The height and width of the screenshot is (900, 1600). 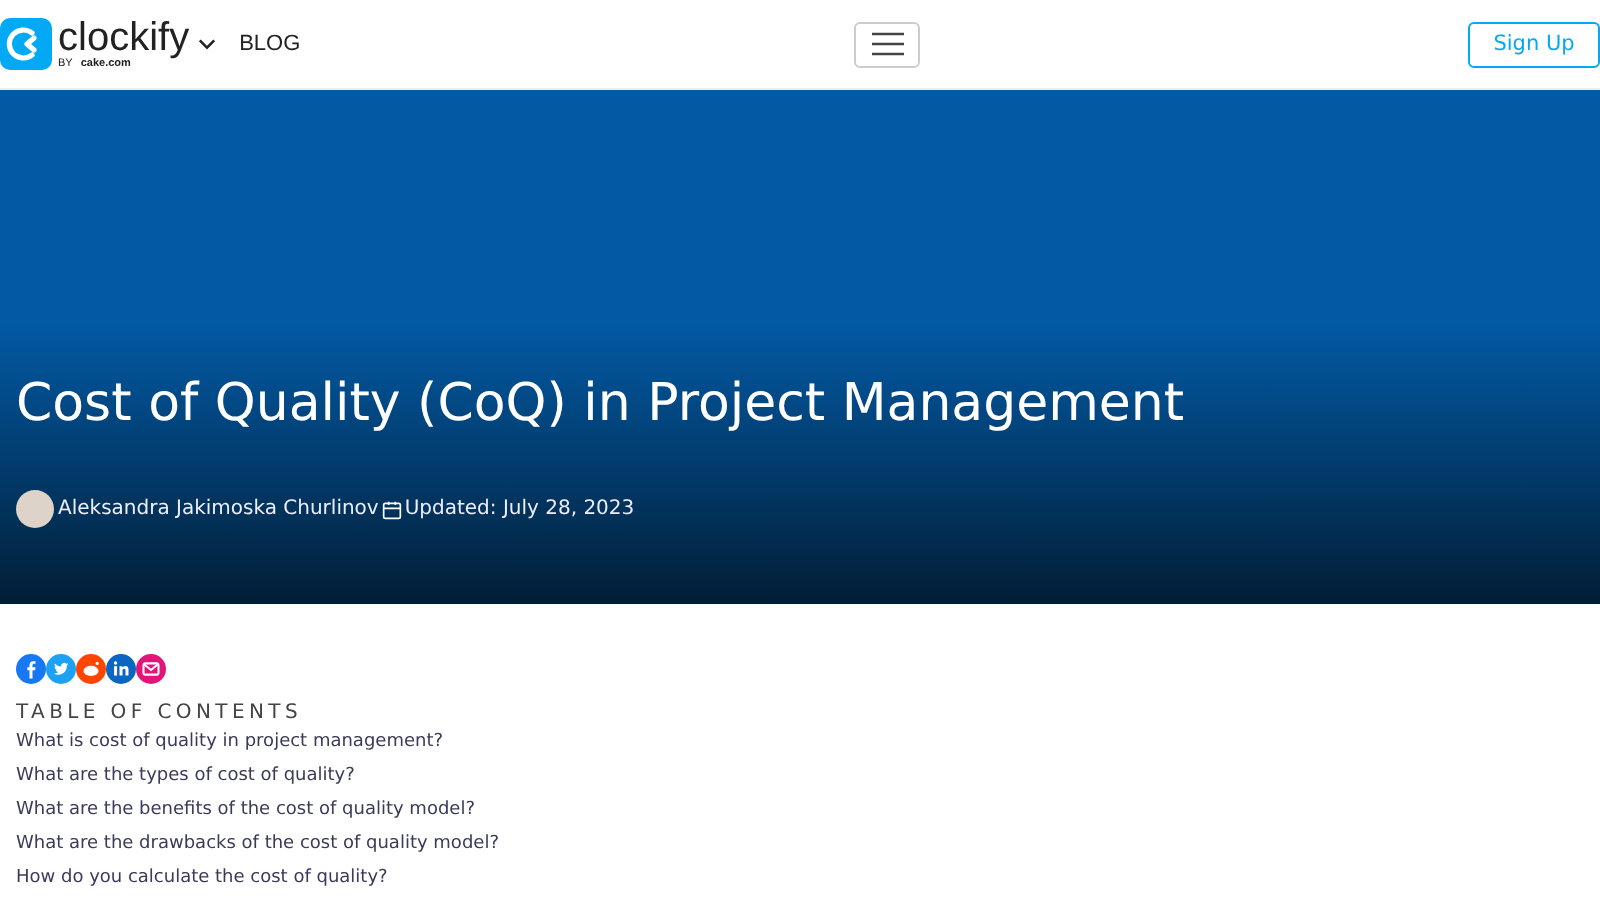 I want to click on toc-heading: TABLE OF CONTENTS, so click(x=160, y=714).